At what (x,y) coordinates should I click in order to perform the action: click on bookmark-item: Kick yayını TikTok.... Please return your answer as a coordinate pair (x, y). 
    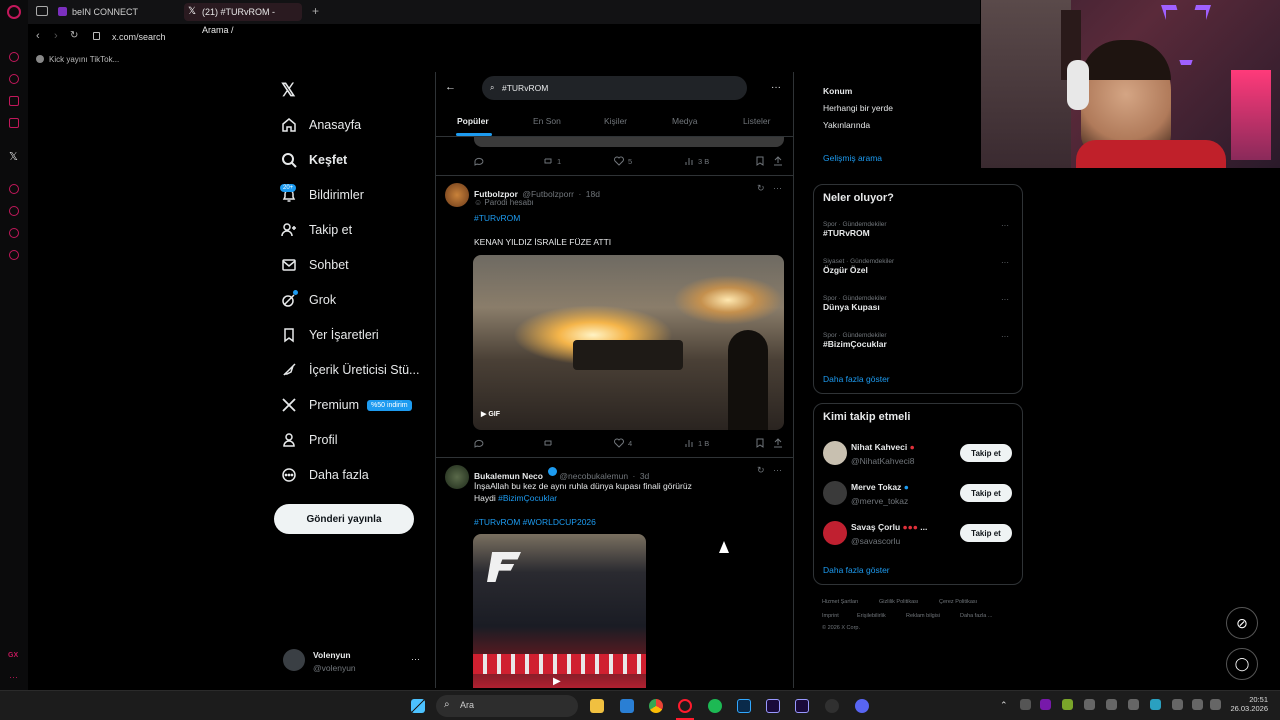
    Looking at the image, I should click on (84, 59).